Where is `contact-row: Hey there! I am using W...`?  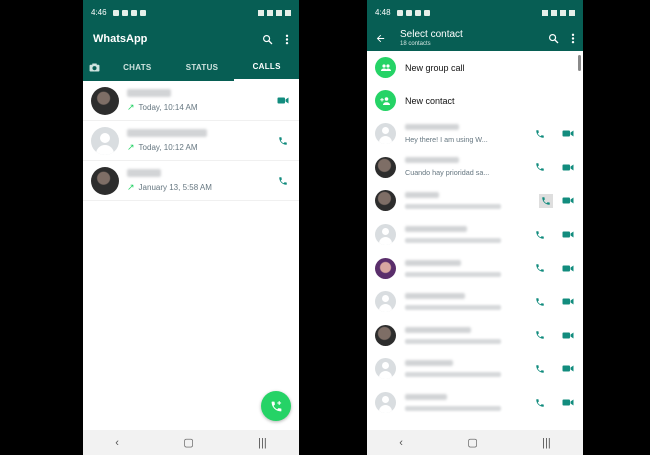
contact-row: Hey there! I am using W... is located at coordinates (475, 134).